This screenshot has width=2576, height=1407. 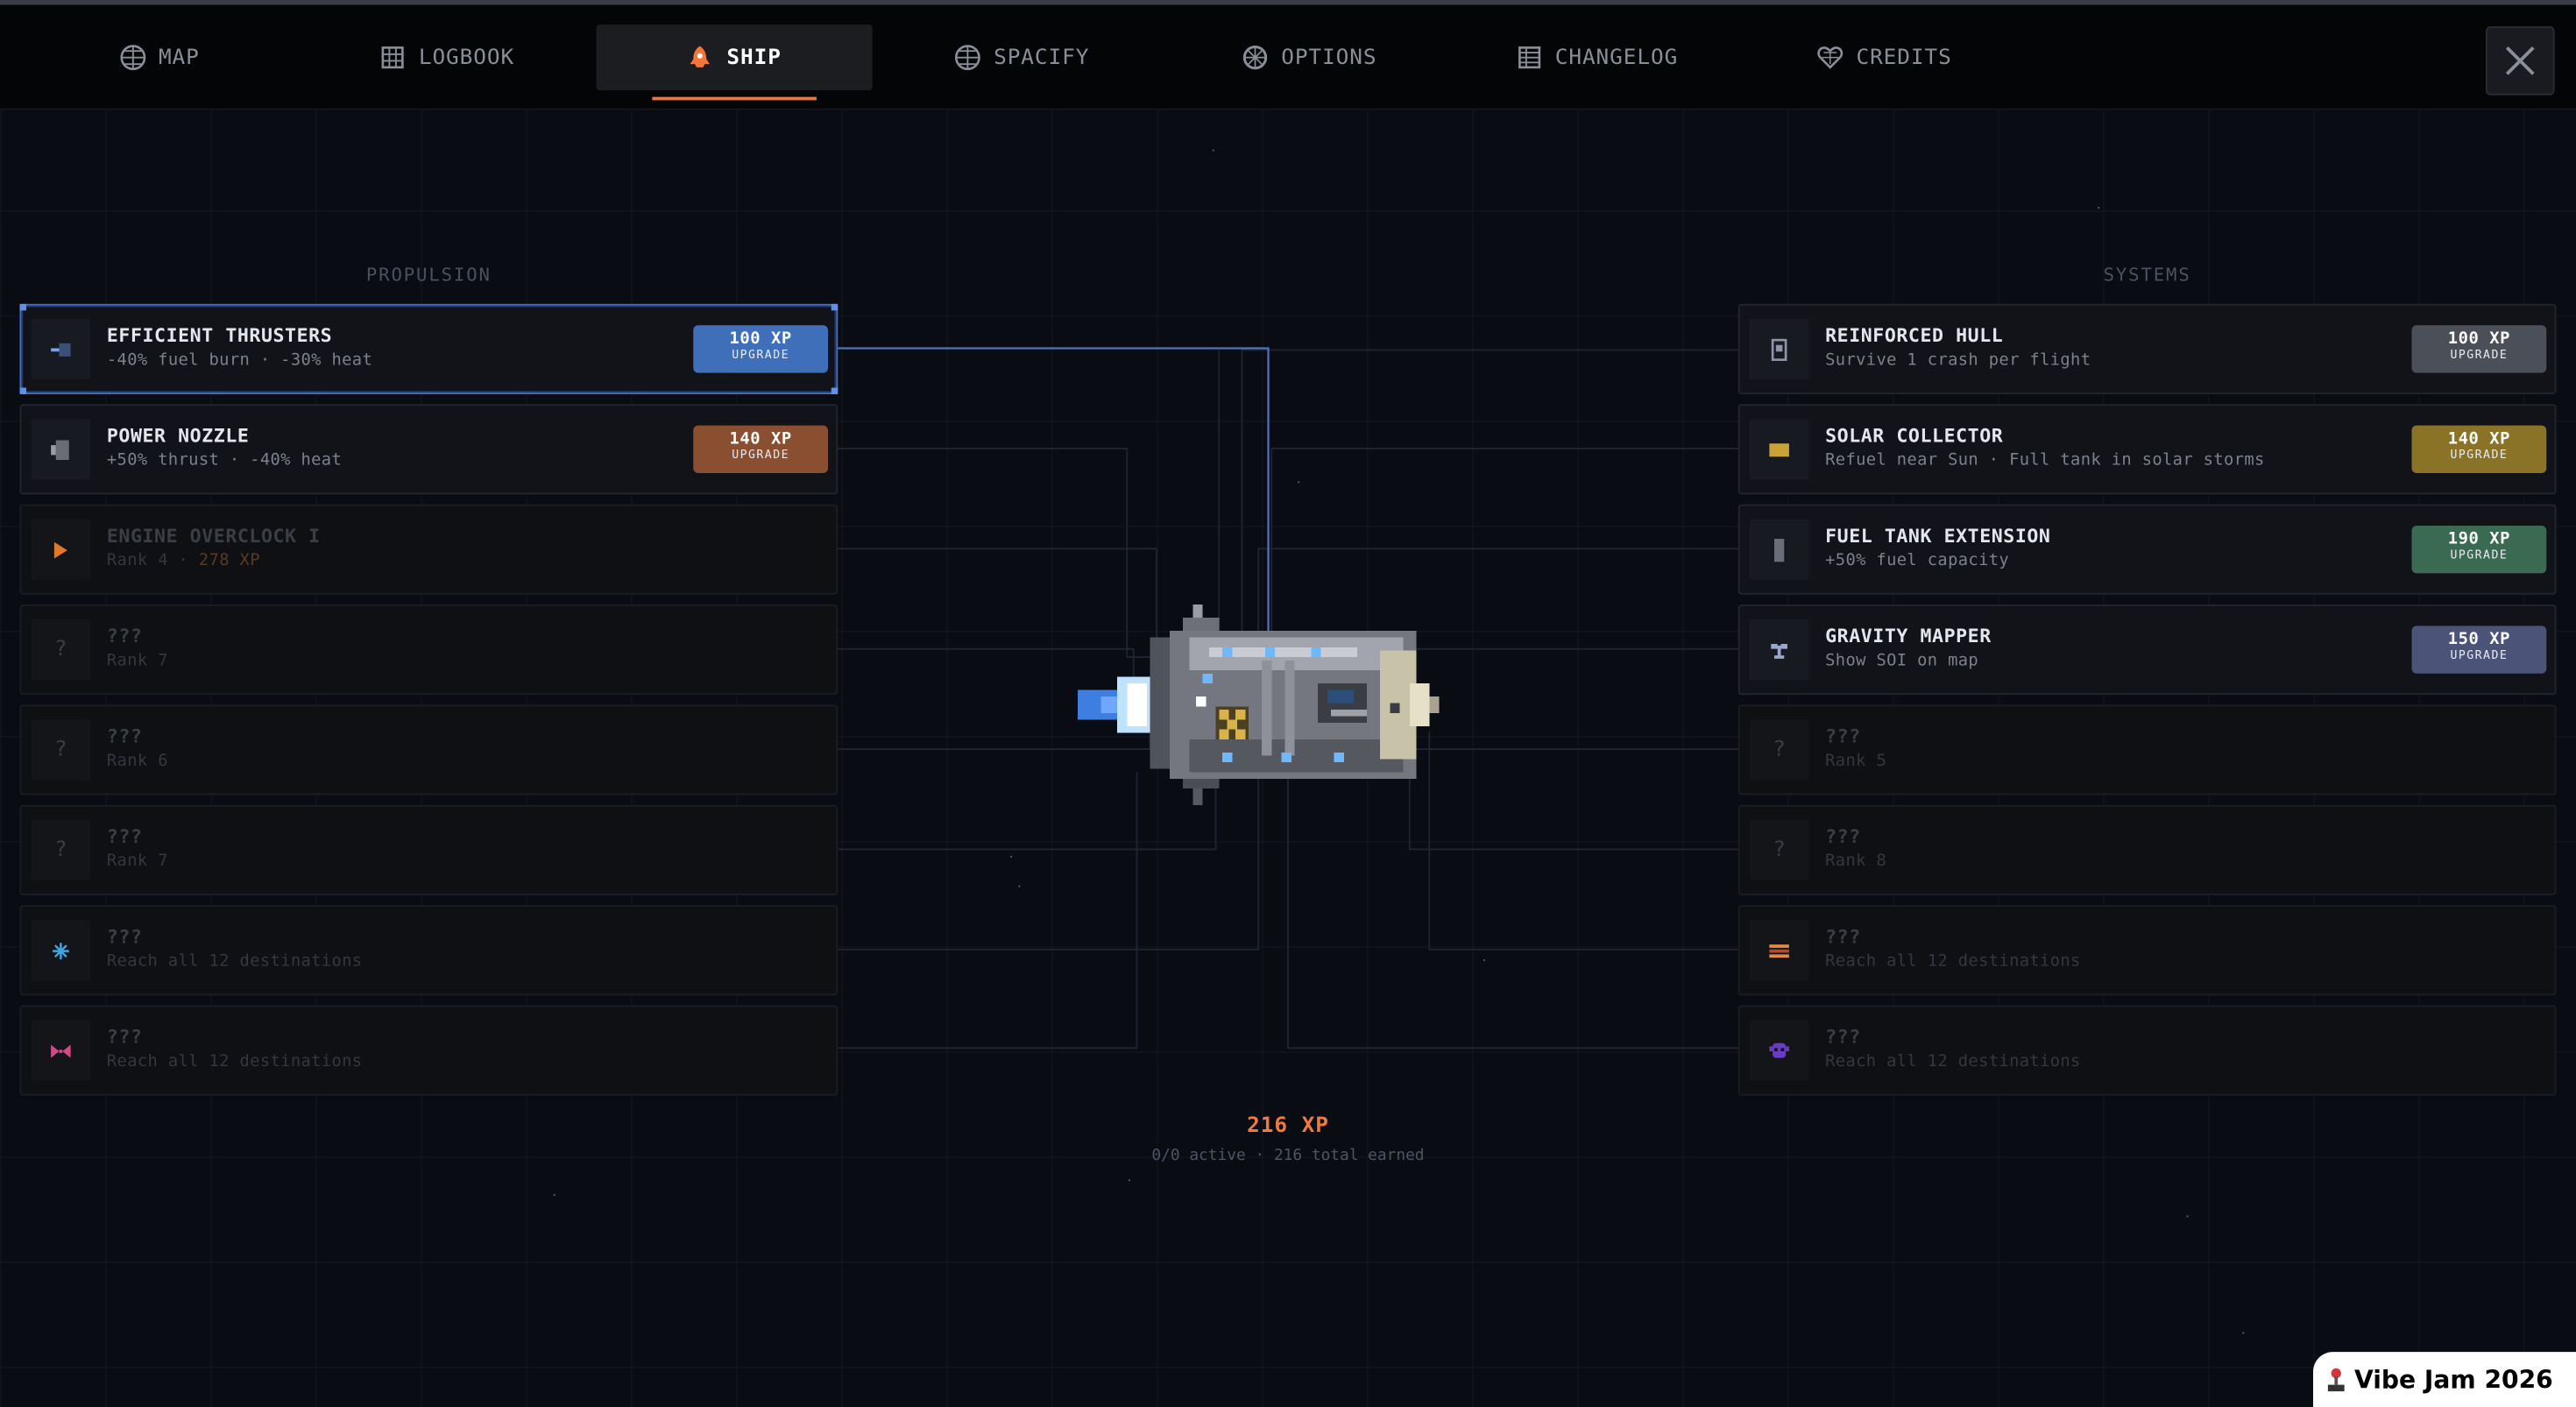 I want to click on vibe-jam-badge: Vibe Jam 2026, so click(x=2444, y=1379).